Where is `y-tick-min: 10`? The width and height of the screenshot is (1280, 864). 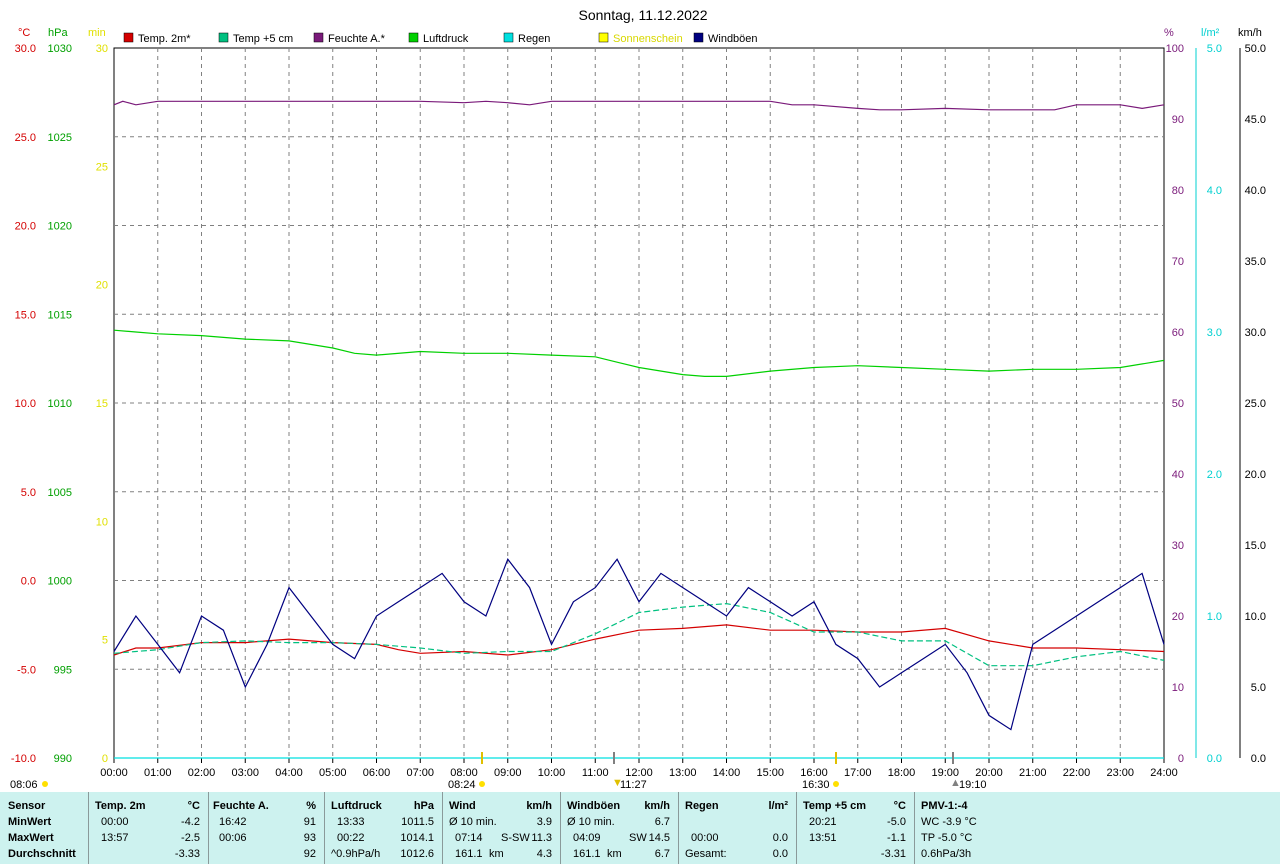
y-tick-min: 10 is located at coordinates (102, 522).